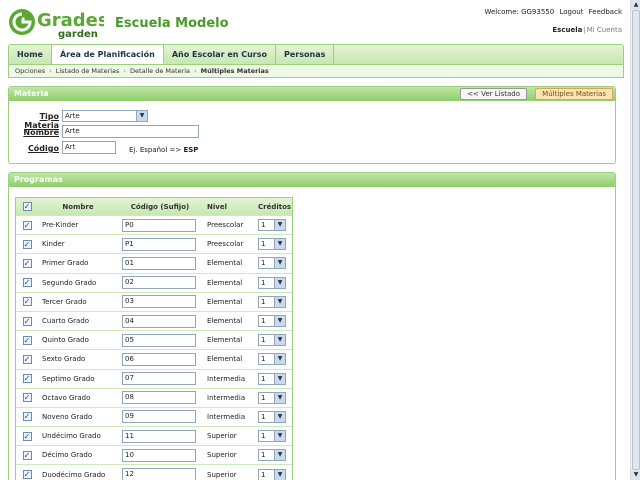 This screenshot has width=640, height=480. What do you see at coordinates (493, 94) in the screenshot?
I see `ver-listado-button: << Ver Listado` at bounding box center [493, 94].